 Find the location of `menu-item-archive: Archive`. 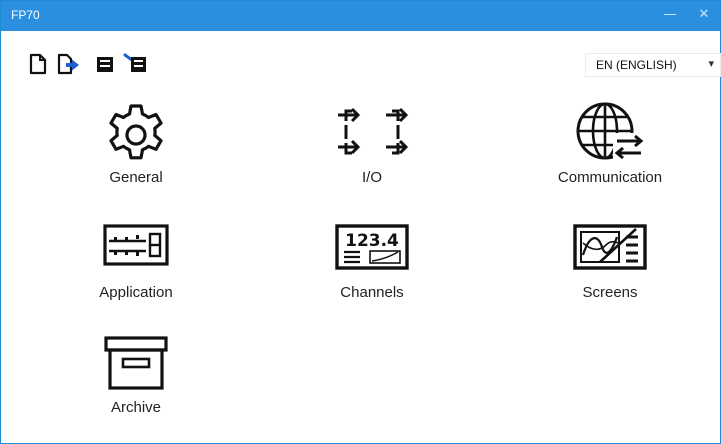

menu-item-archive: Archive is located at coordinates (136, 383).